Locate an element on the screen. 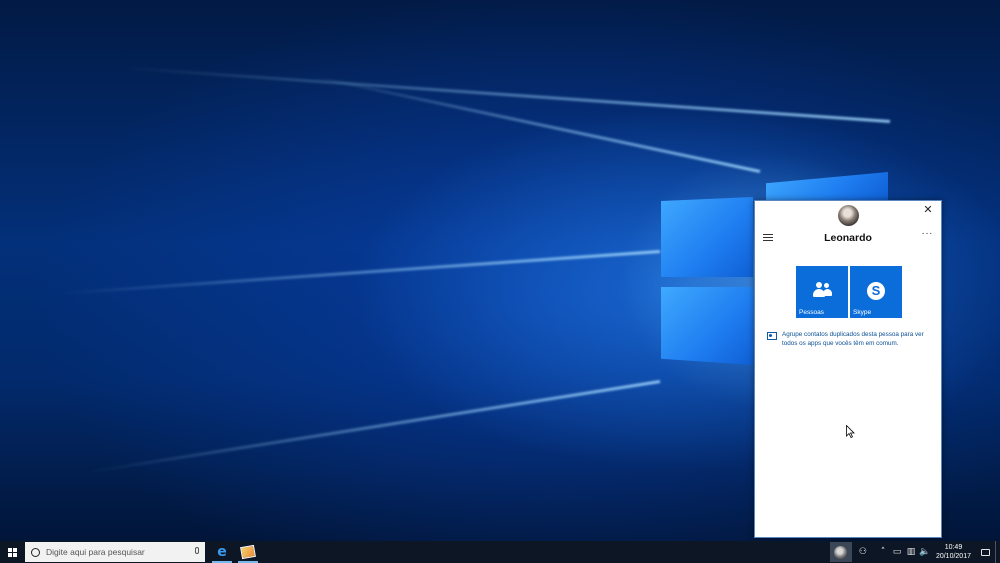  clock-time: 10:49 is located at coordinates (953, 547).